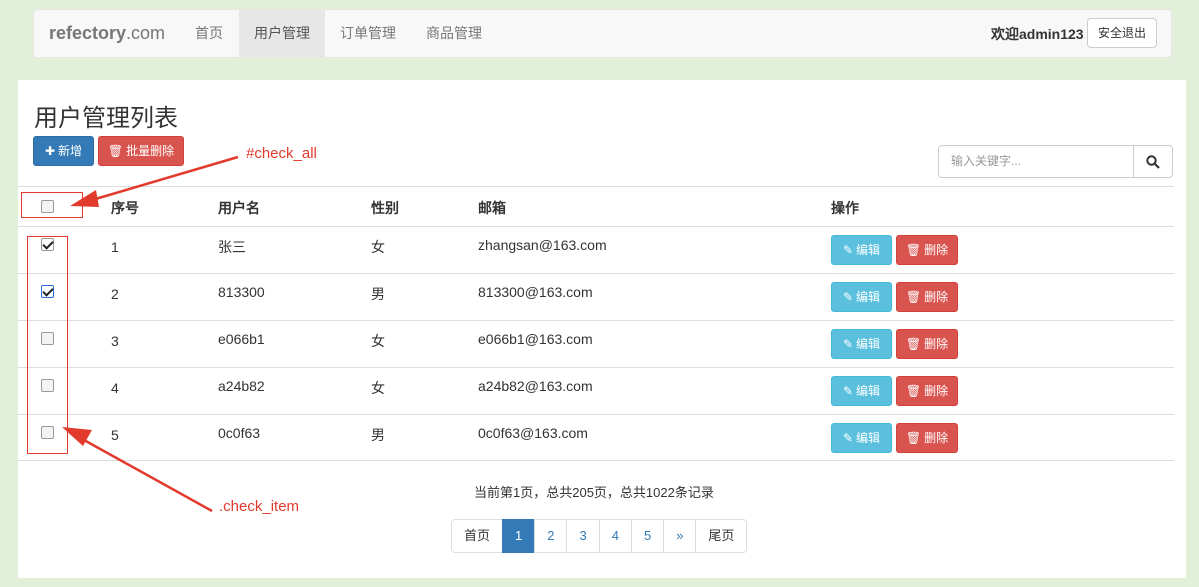 The height and width of the screenshot is (587, 1199). What do you see at coordinates (594, 492) in the screenshot?
I see `pagination-summary: 当前第1页，总共205页，总共1022条记录` at bounding box center [594, 492].